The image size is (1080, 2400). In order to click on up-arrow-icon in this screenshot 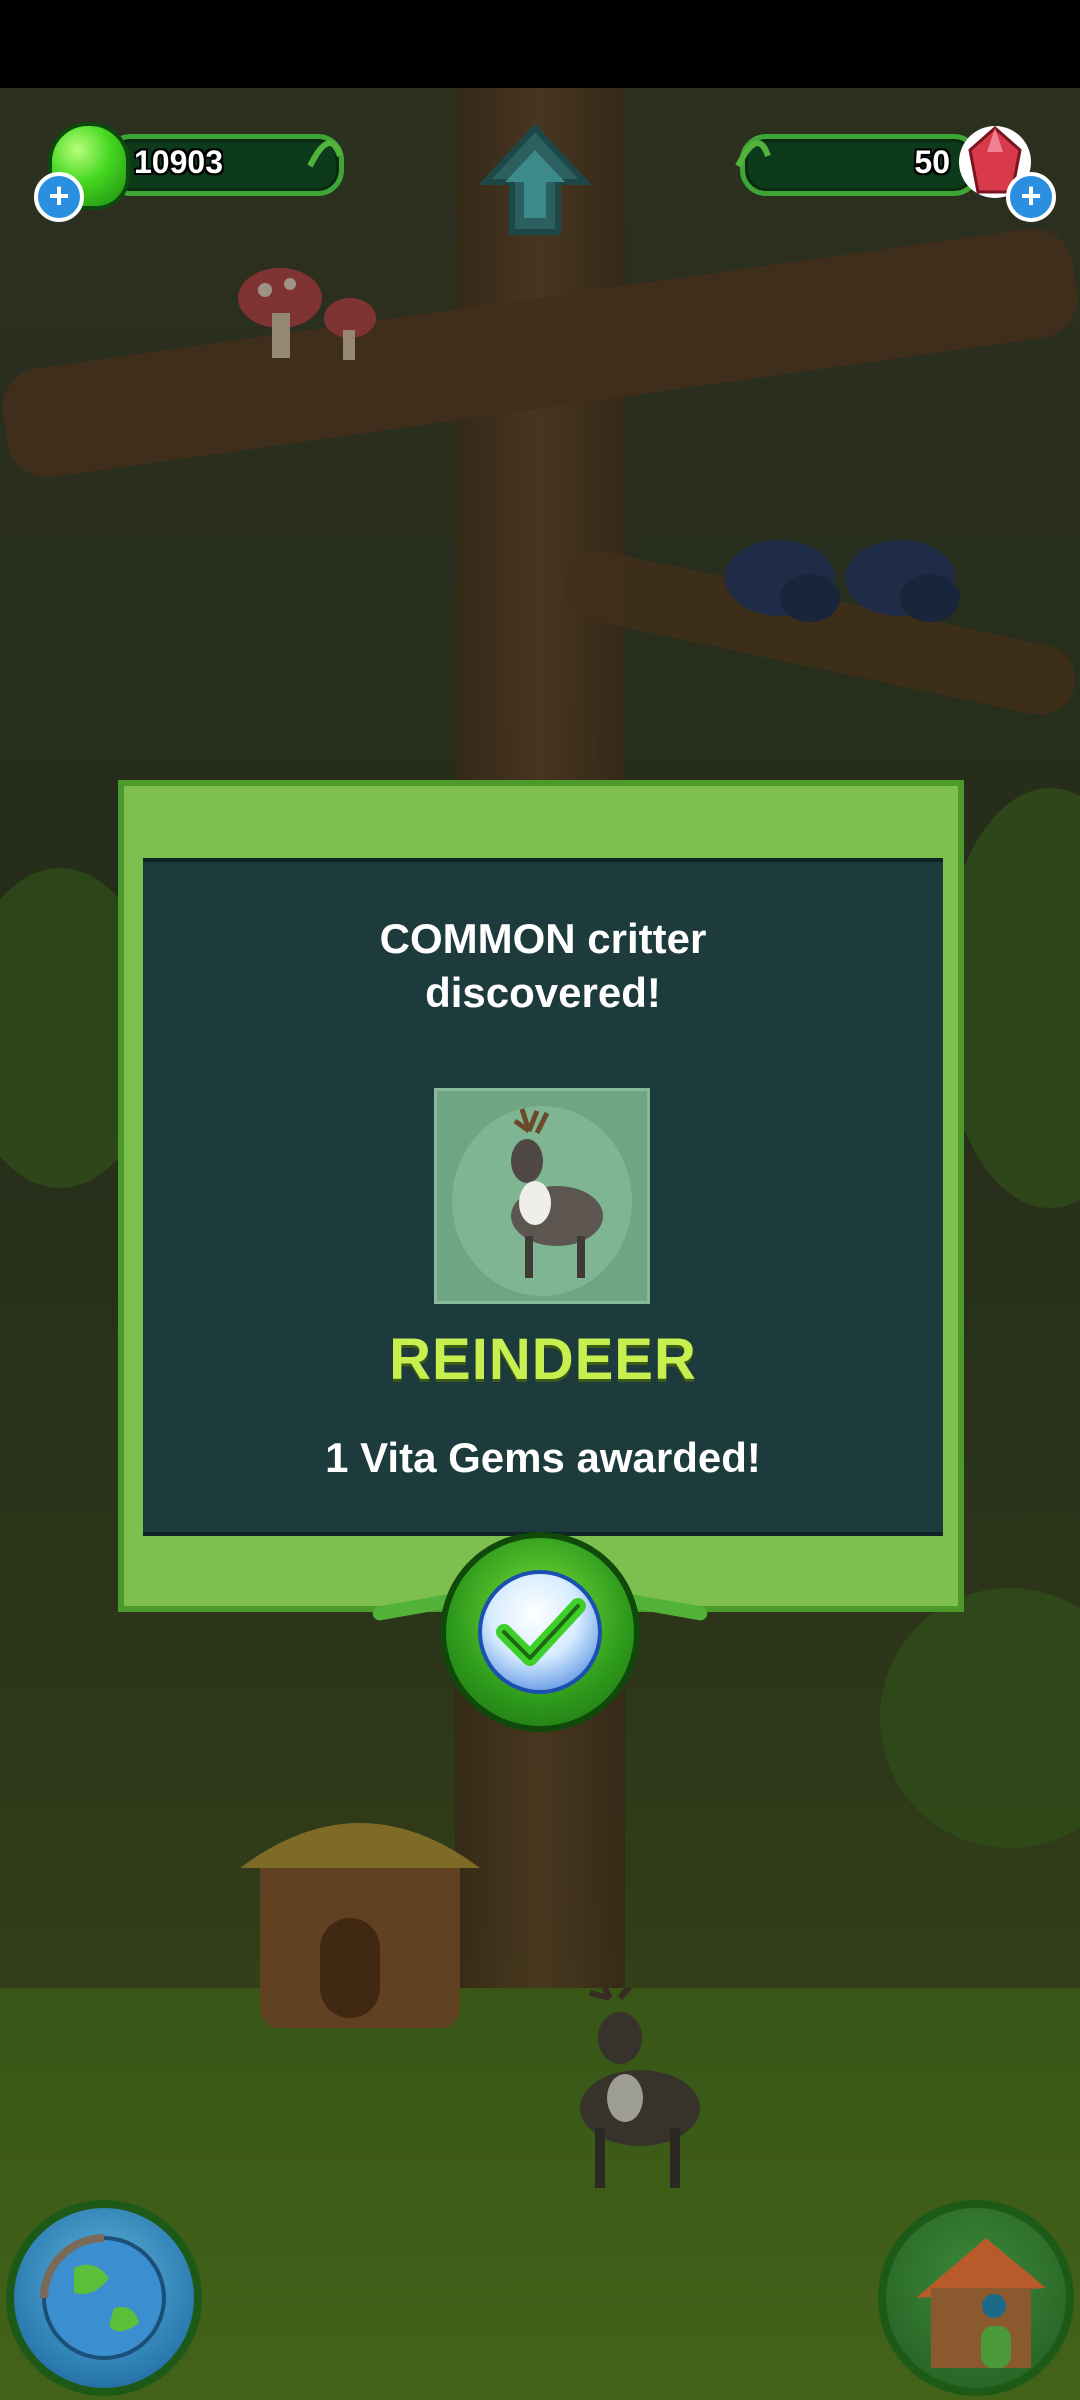, I will do `click(535, 180)`.